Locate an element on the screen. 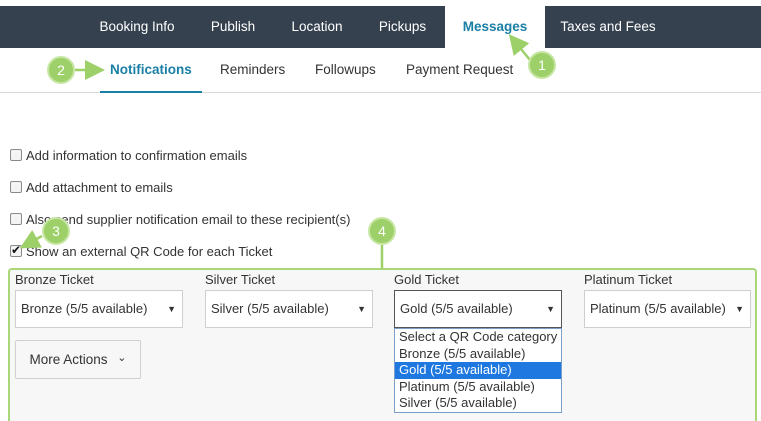 This screenshot has height=421, width=761. tab-location: Location is located at coordinates (317, 27).